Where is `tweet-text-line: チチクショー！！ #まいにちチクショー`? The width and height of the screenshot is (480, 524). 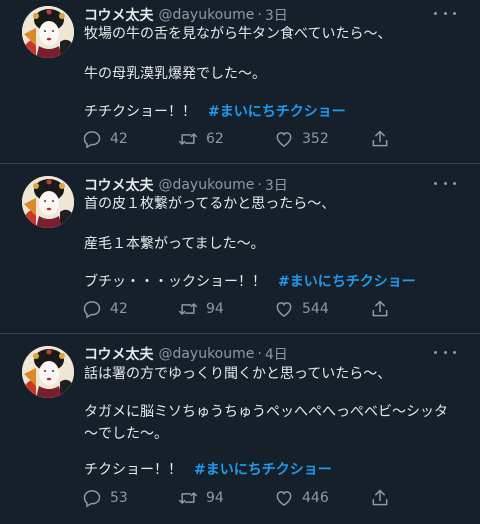 tweet-text-line: チチクショー！！ #まいにちチクショー is located at coordinates (215, 112).